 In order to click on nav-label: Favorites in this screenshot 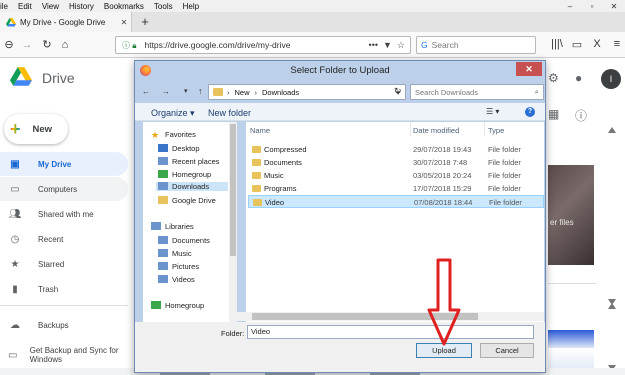, I will do `click(180, 134)`.